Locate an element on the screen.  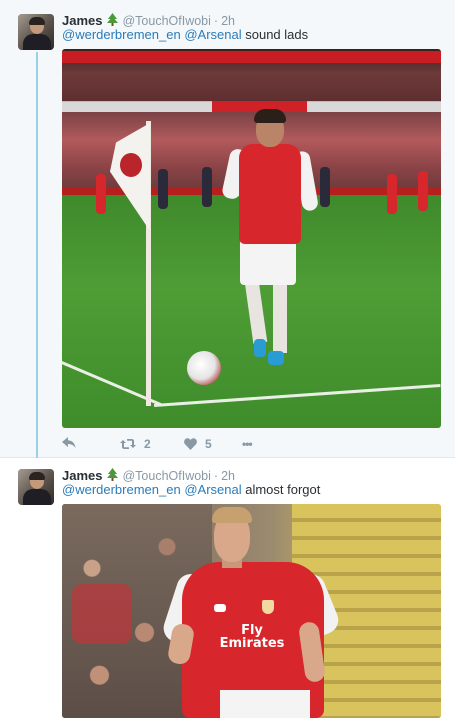
tweet-body: almost forgot is located at coordinates (283, 489).